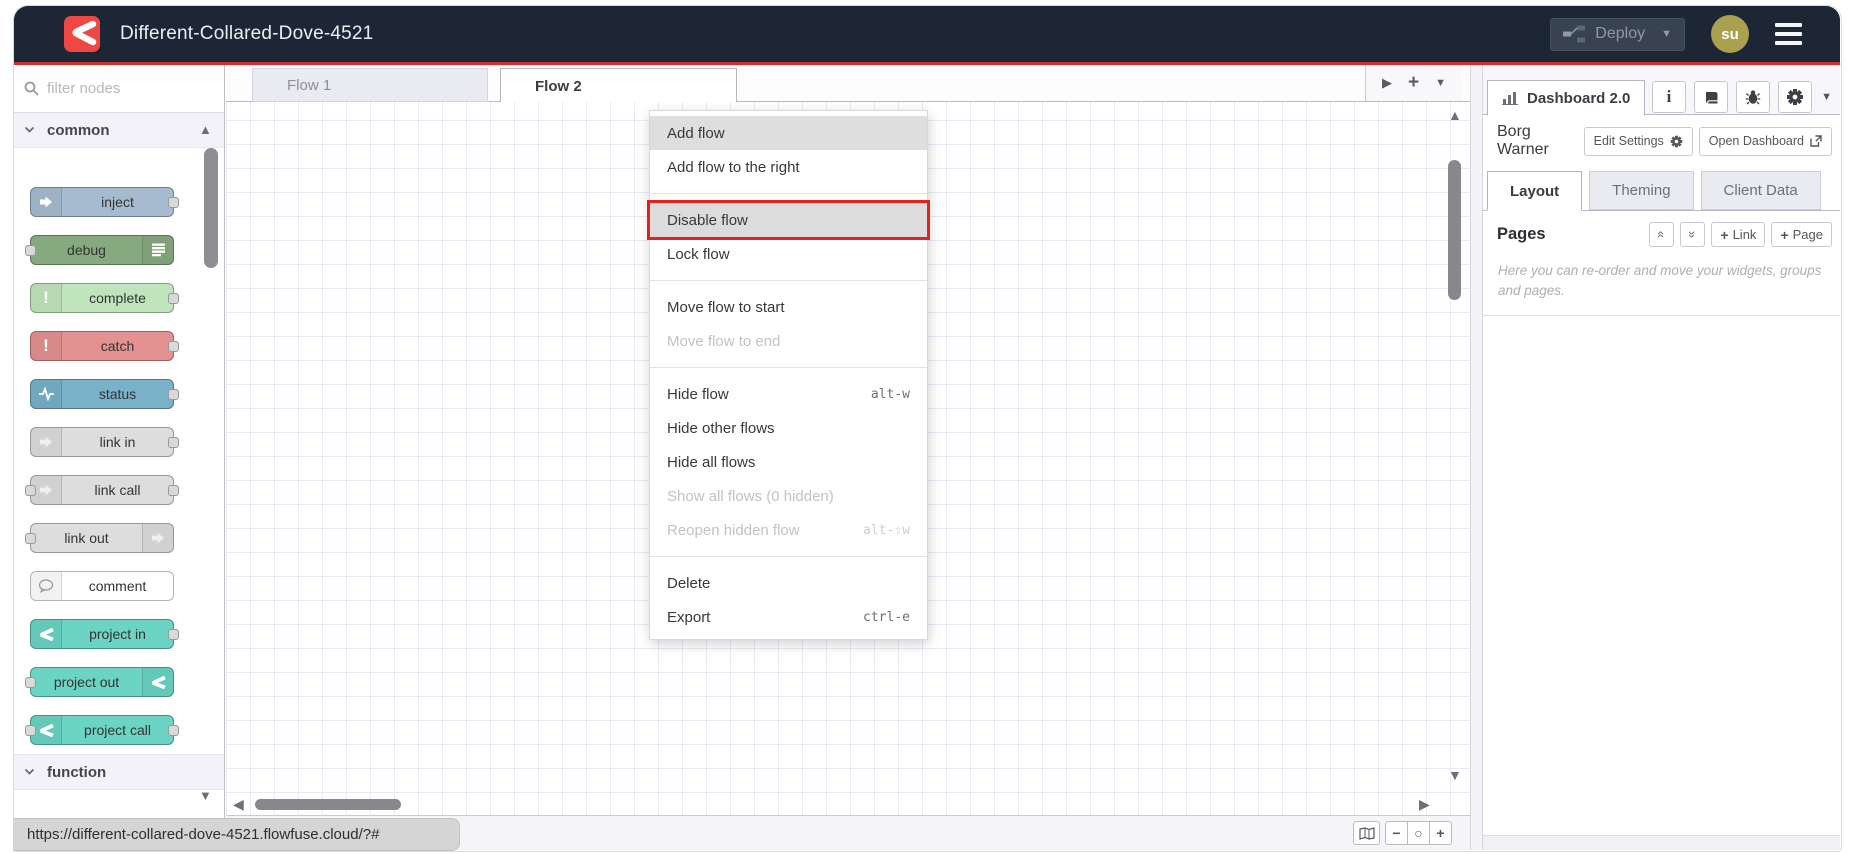  I want to click on menu-divider, so click(788, 367).